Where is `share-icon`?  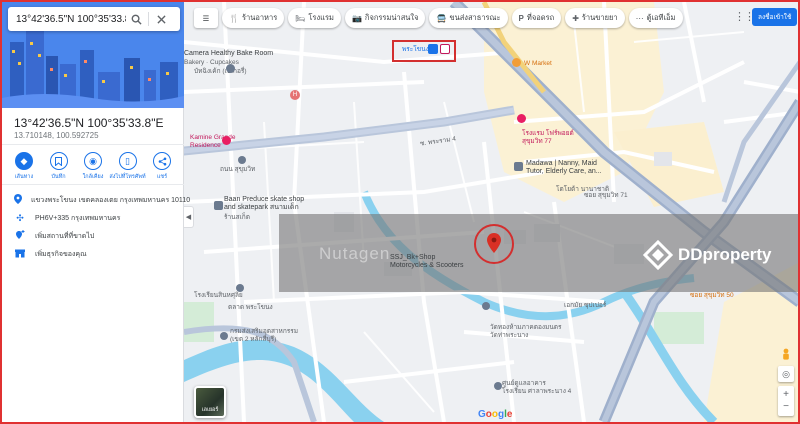 share-icon is located at coordinates (162, 161).